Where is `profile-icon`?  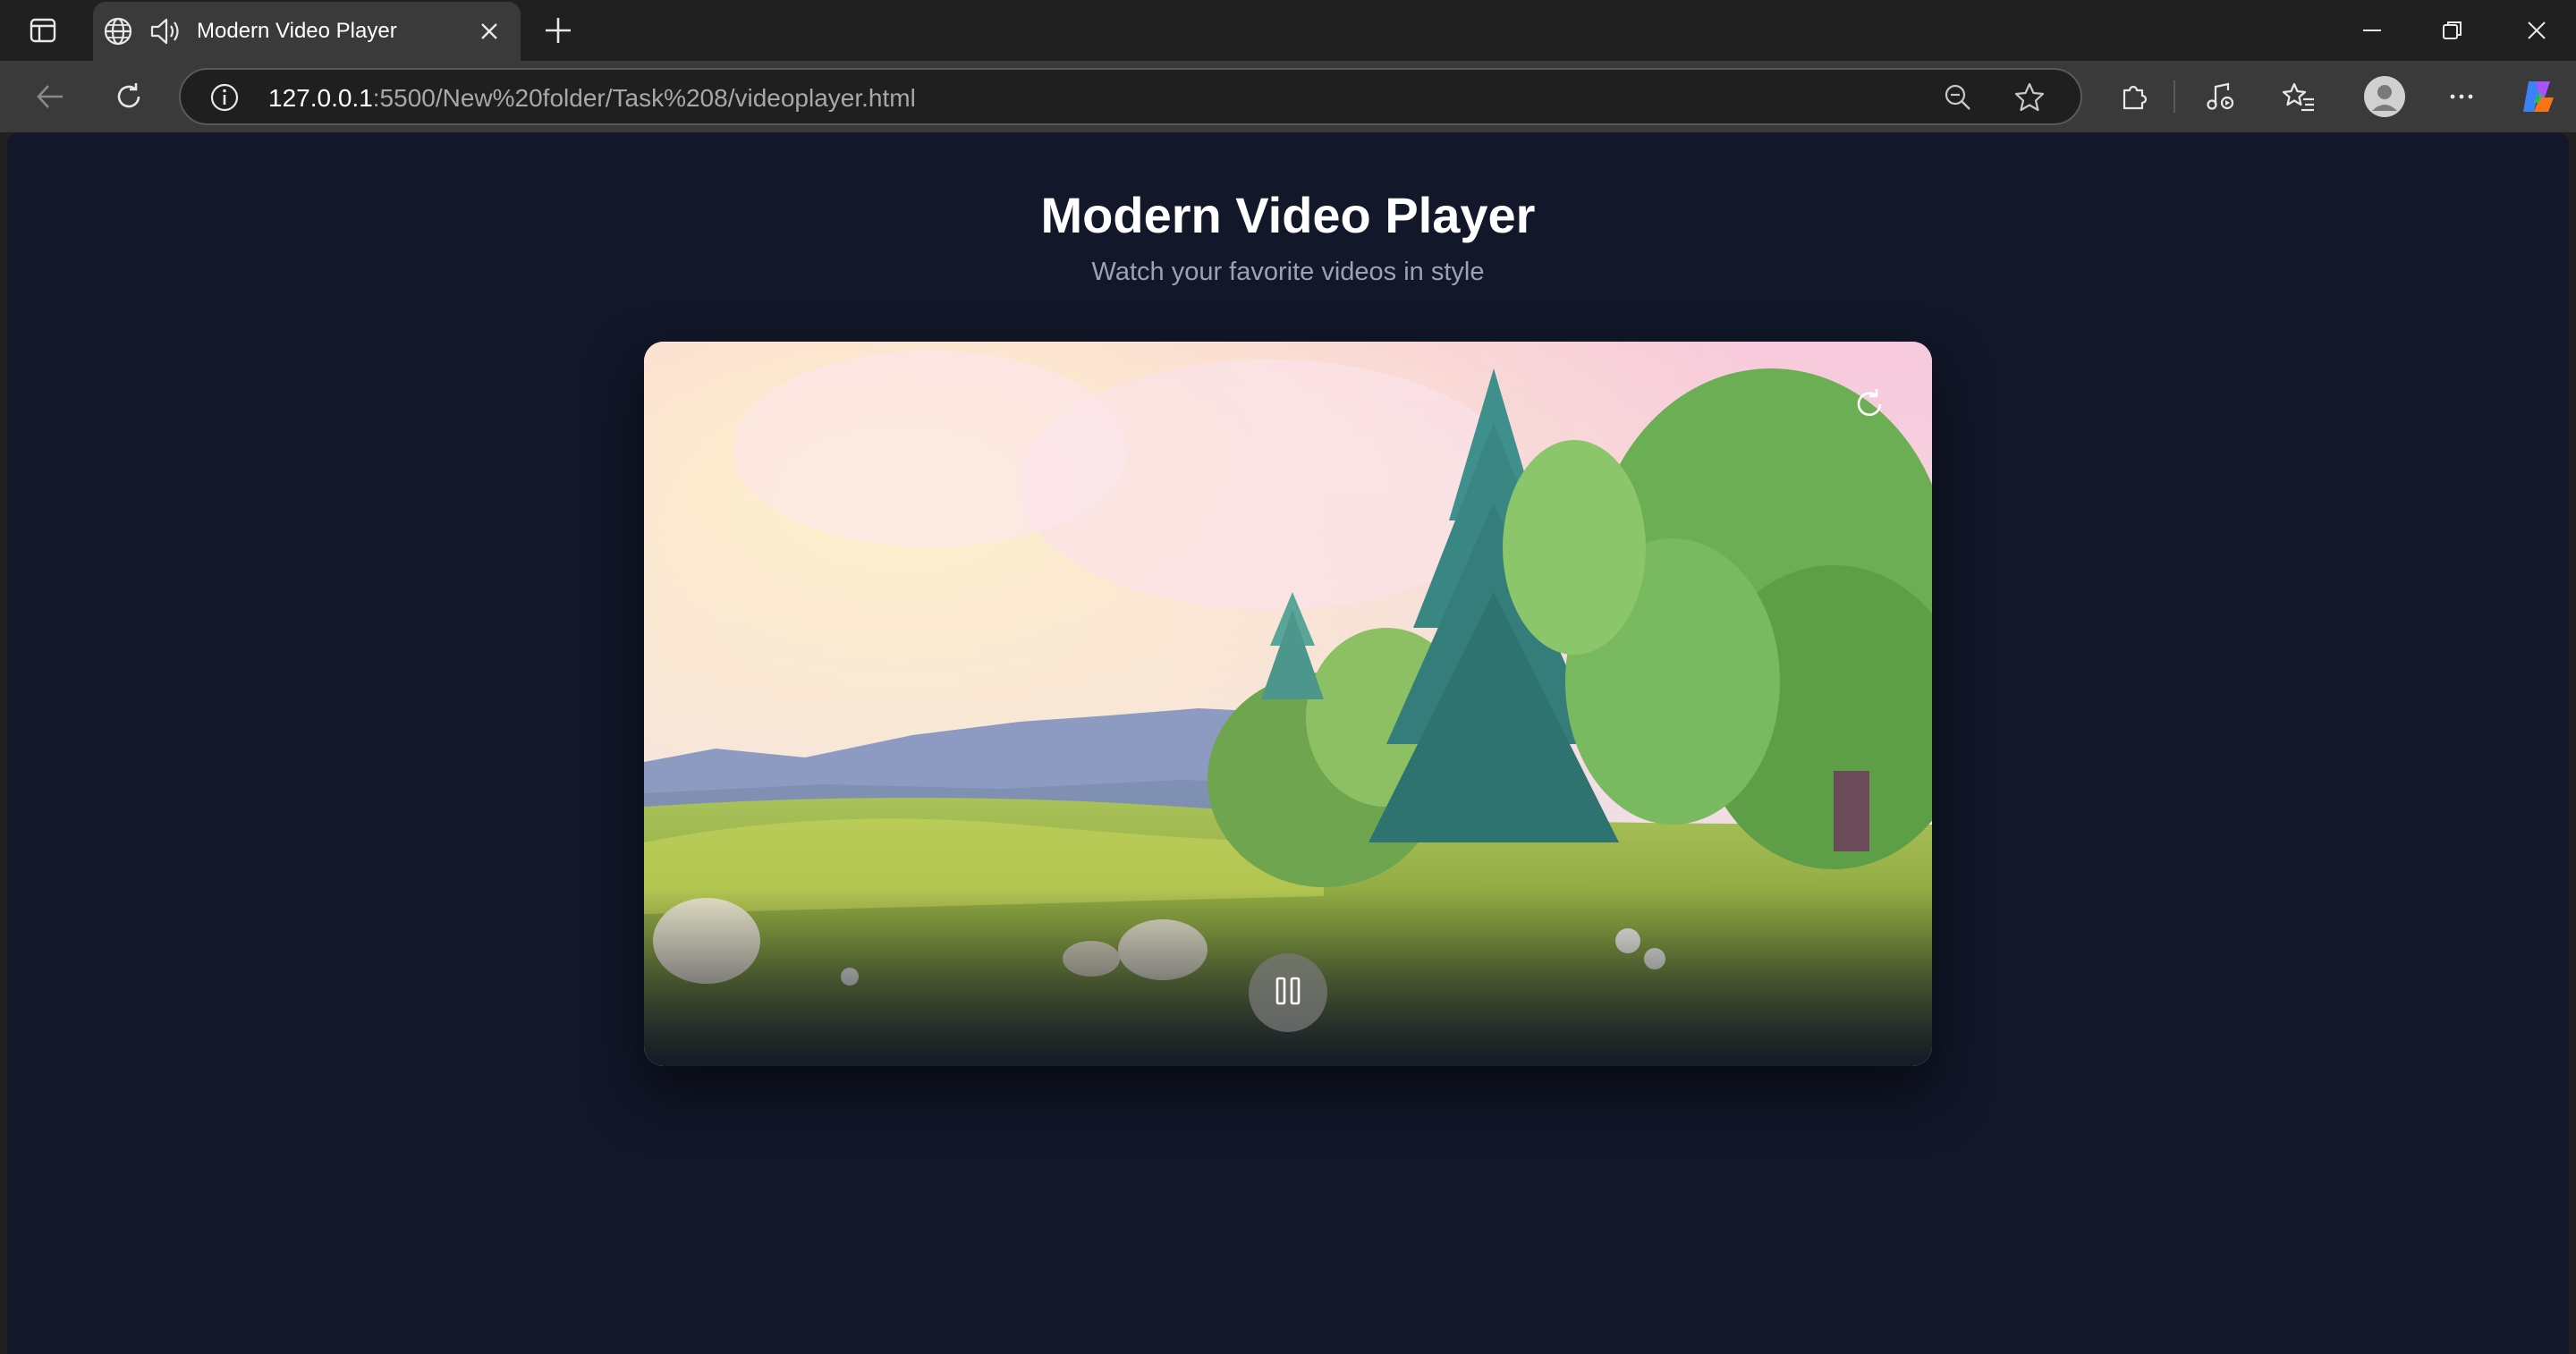
profile-icon is located at coordinates (2384, 96).